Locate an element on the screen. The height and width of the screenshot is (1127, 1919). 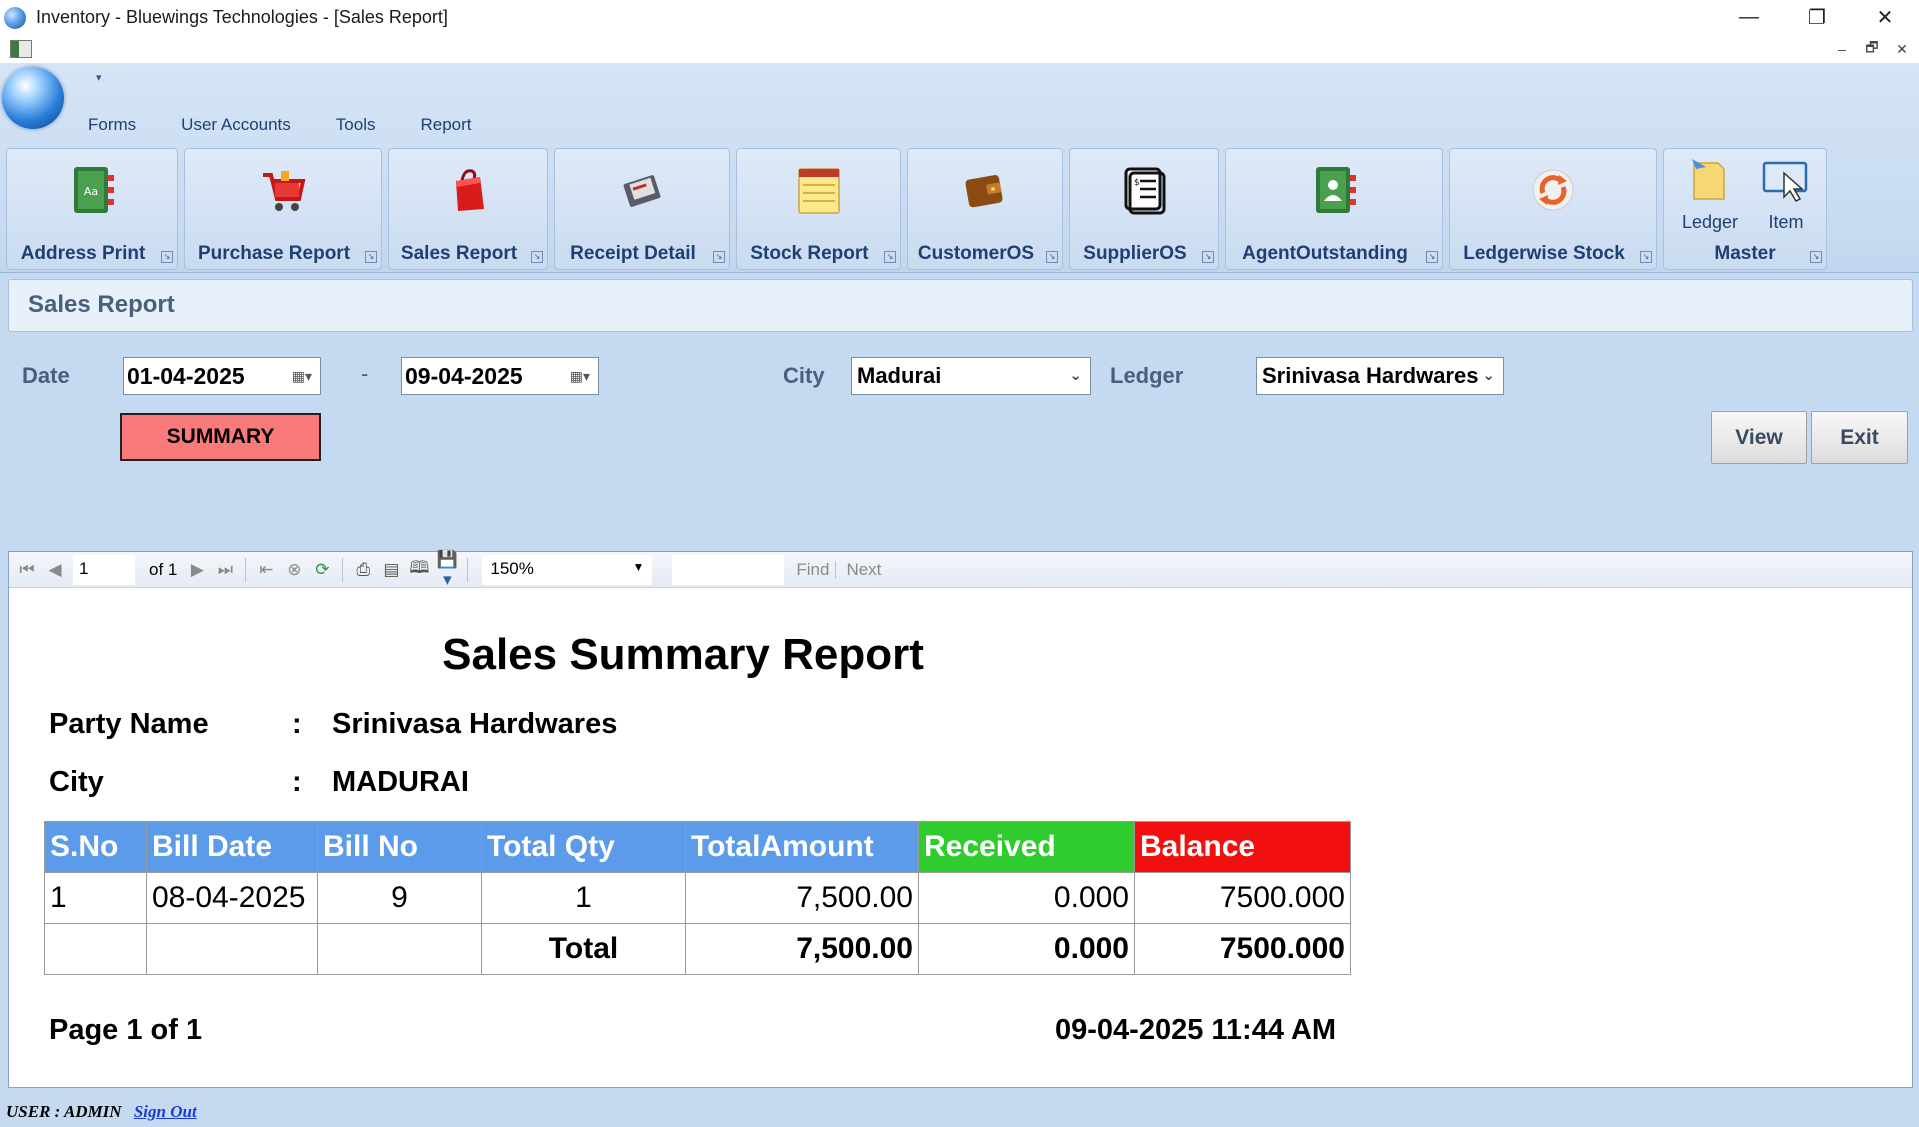
date-to-picker: 09-04-2025 ▦▾ is located at coordinates (500, 376).